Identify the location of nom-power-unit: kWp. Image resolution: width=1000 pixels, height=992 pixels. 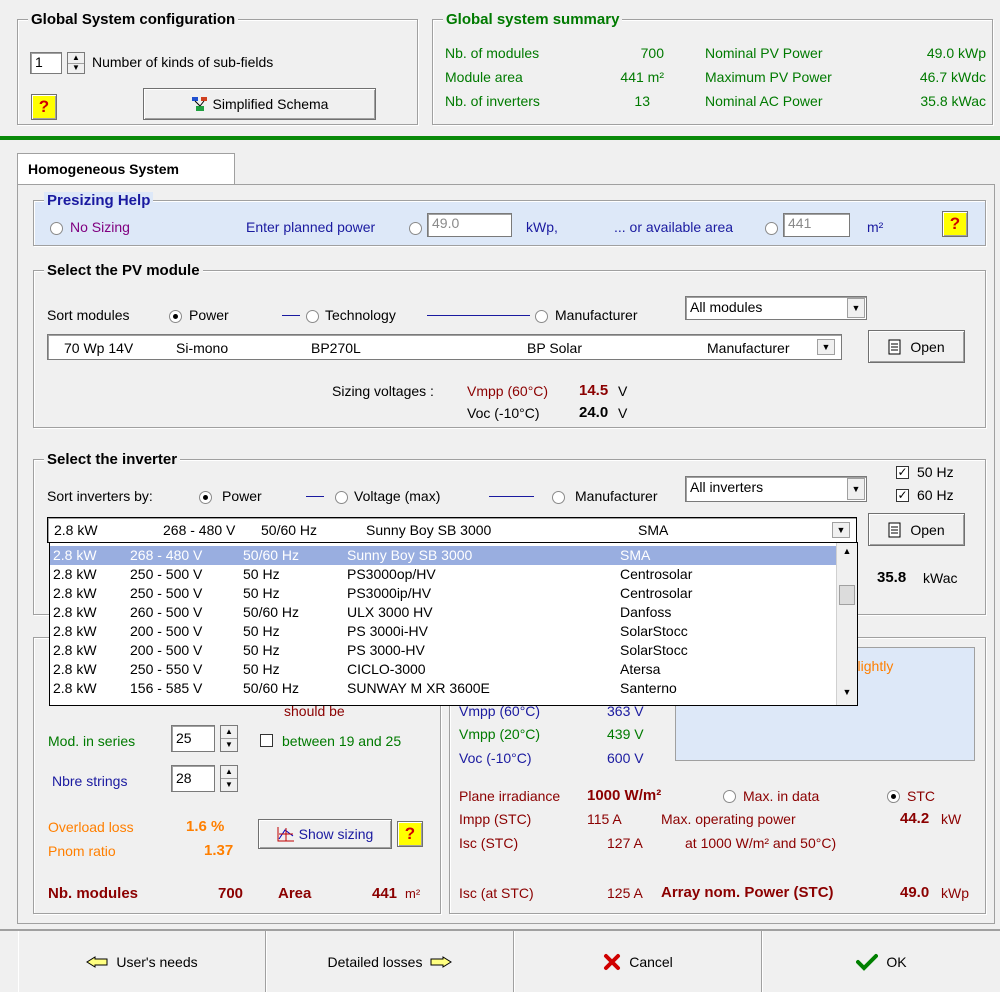
(955, 893).